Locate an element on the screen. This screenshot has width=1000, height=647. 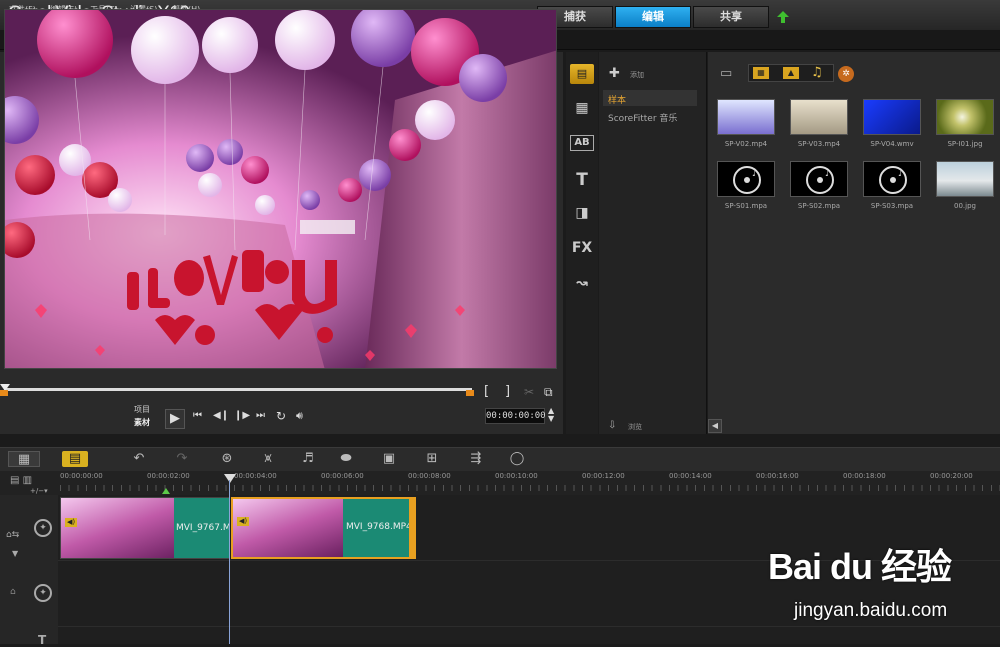
timecode-display: 00:00:00:00 is located at coordinates (515, 416).